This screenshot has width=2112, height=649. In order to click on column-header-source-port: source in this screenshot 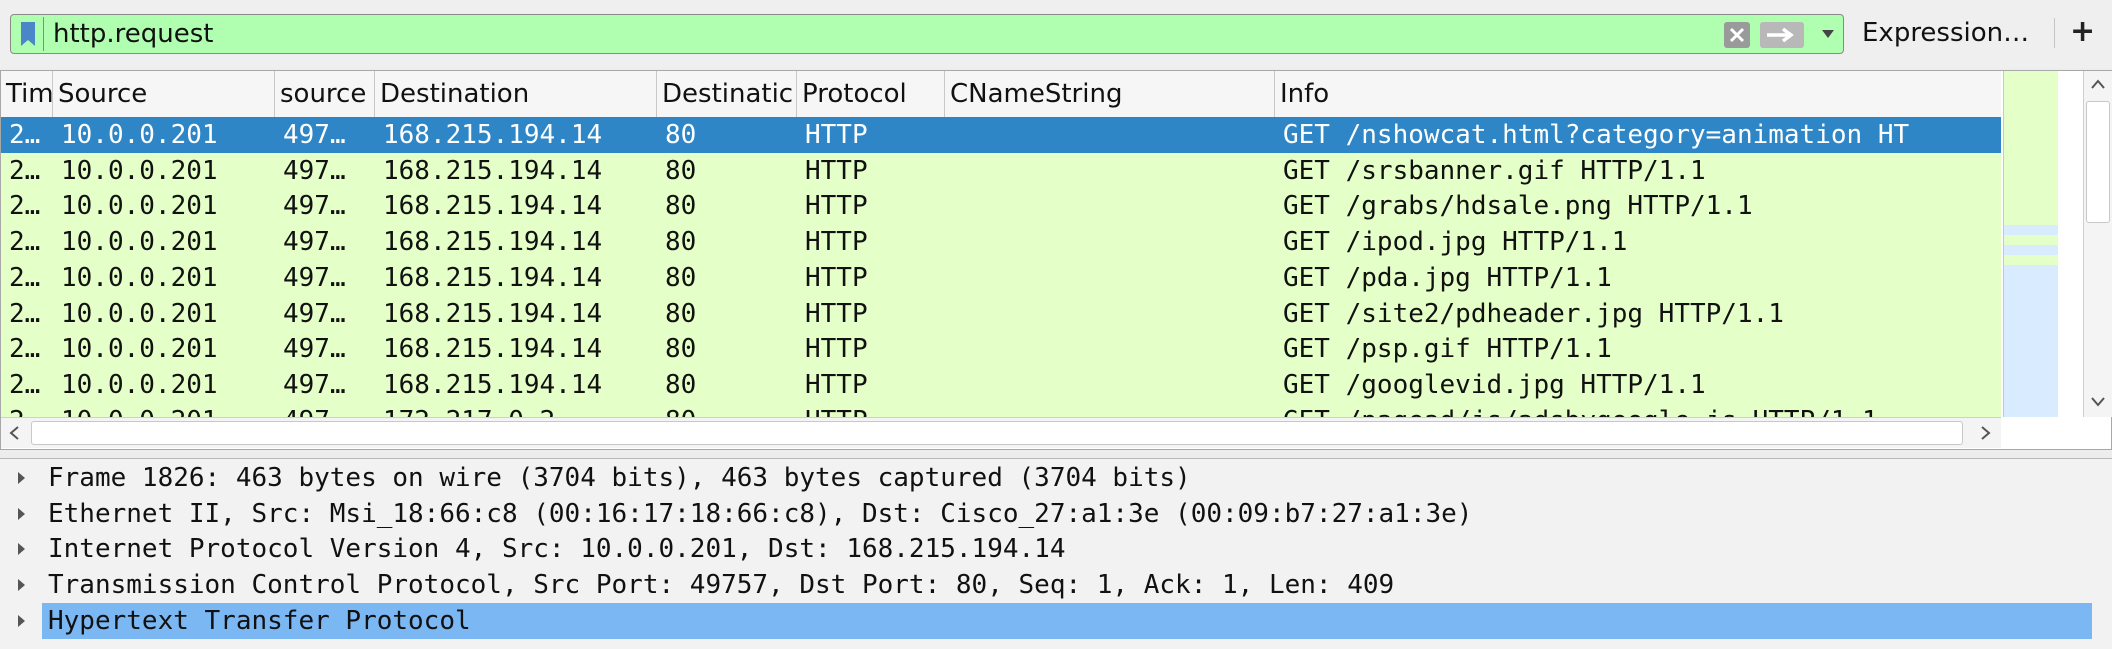, I will do `click(325, 94)`.